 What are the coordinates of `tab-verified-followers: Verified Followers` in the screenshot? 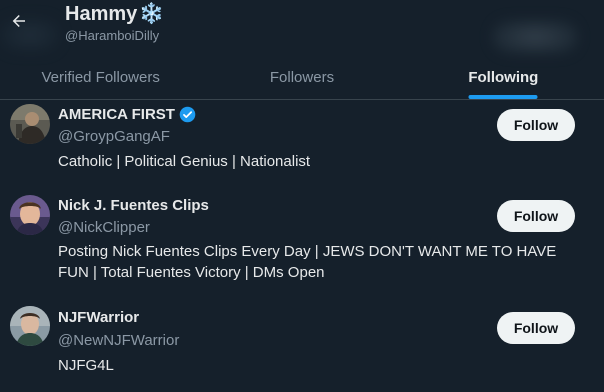 It's located at (100, 77).